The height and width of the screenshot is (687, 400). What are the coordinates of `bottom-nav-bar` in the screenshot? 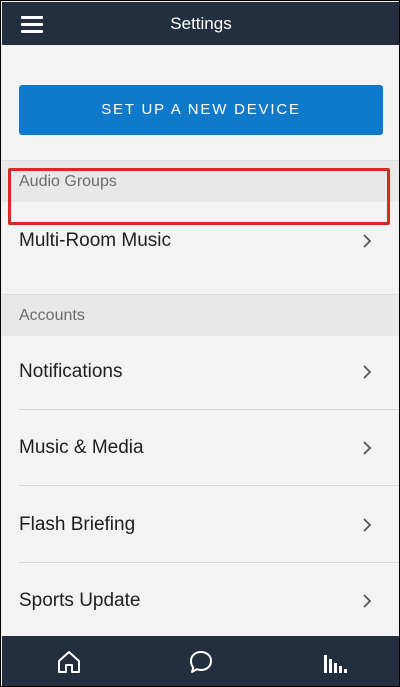 It's located at (200, 661).